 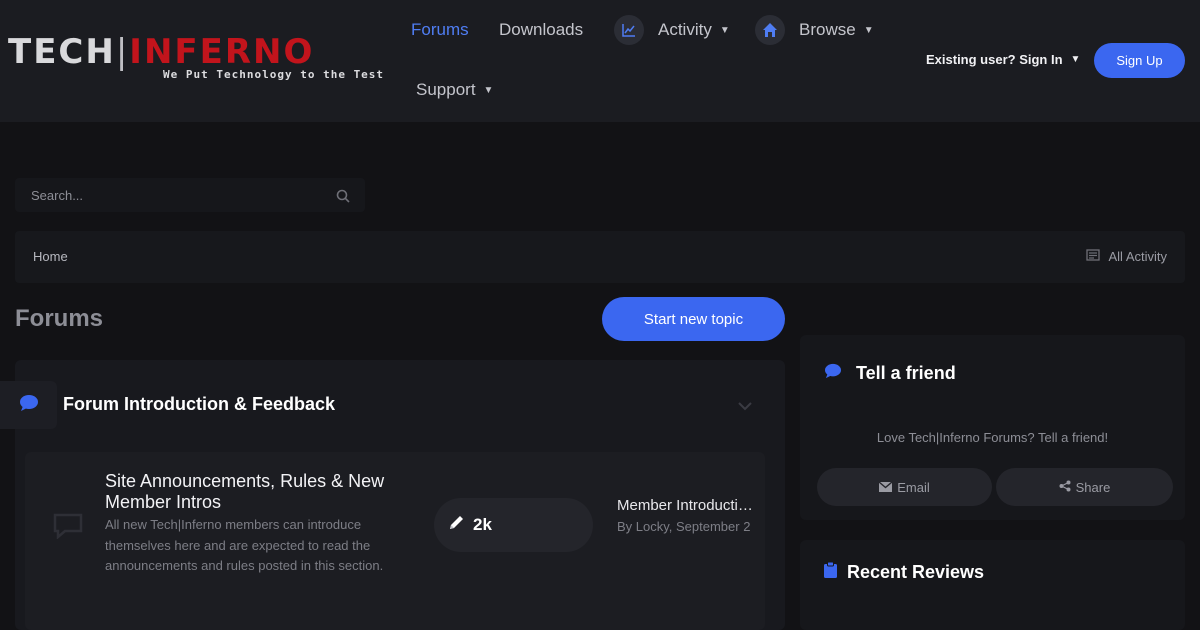 What do you see at coordinates (685, 29) in the screenshot?
I see `nav-activity-label: Activity` at bounding box center [685, 29].